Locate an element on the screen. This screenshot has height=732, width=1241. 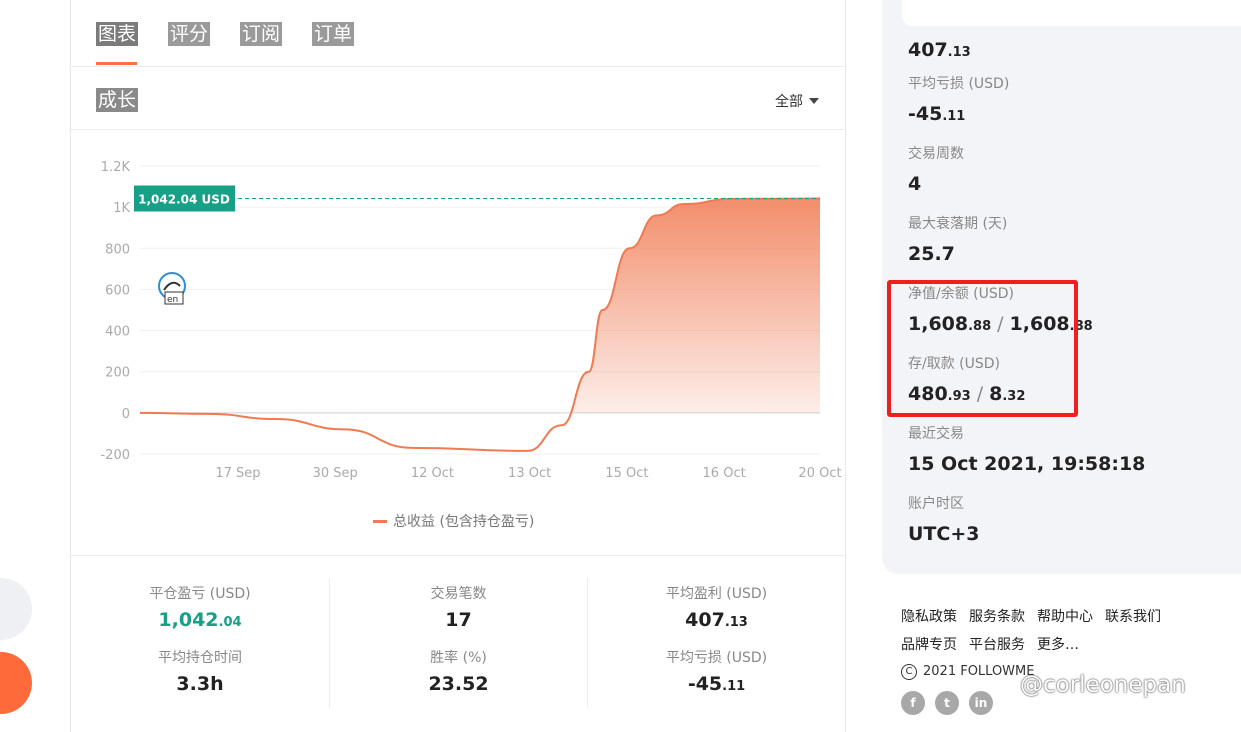
scroll-top-button is located at coordinates (16, 683).